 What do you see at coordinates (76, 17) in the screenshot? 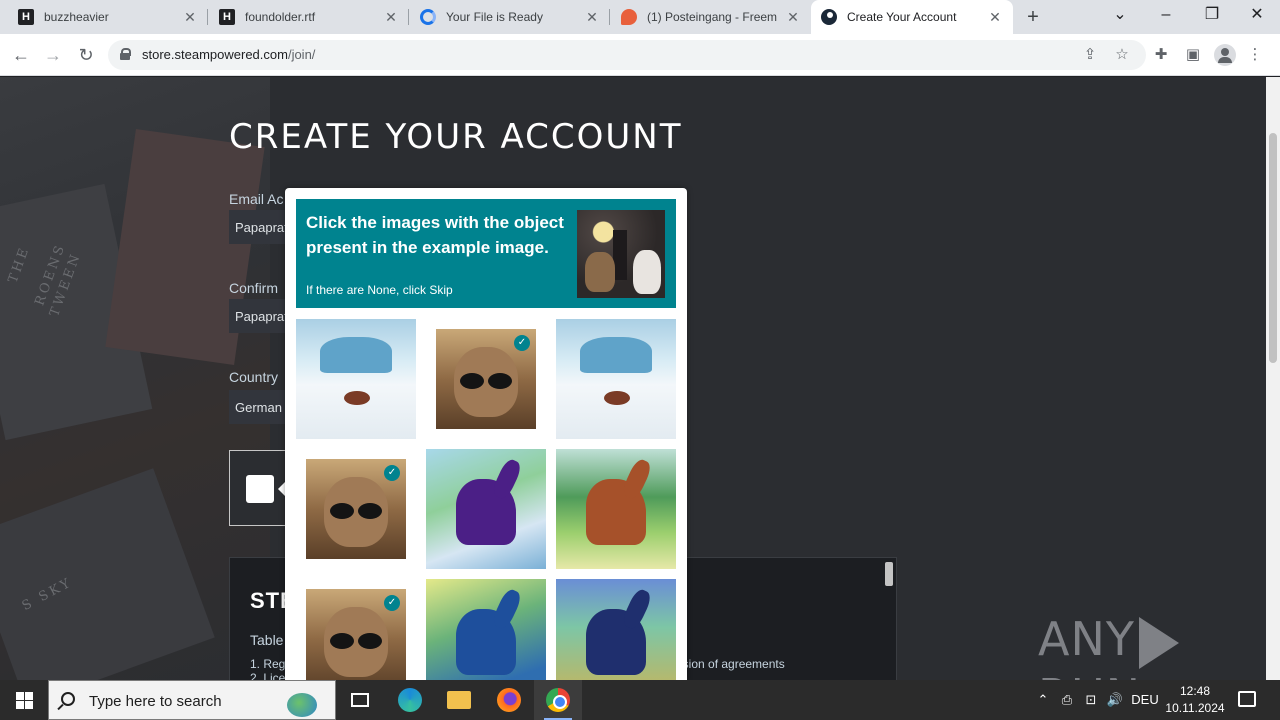
I see `tab-title: buzzheavier` at bounding box center [76, 17].